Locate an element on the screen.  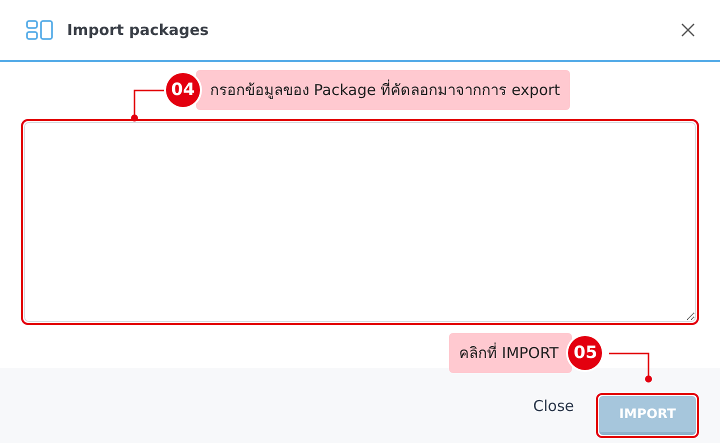
close-icon is located at coordinates (688, 30).